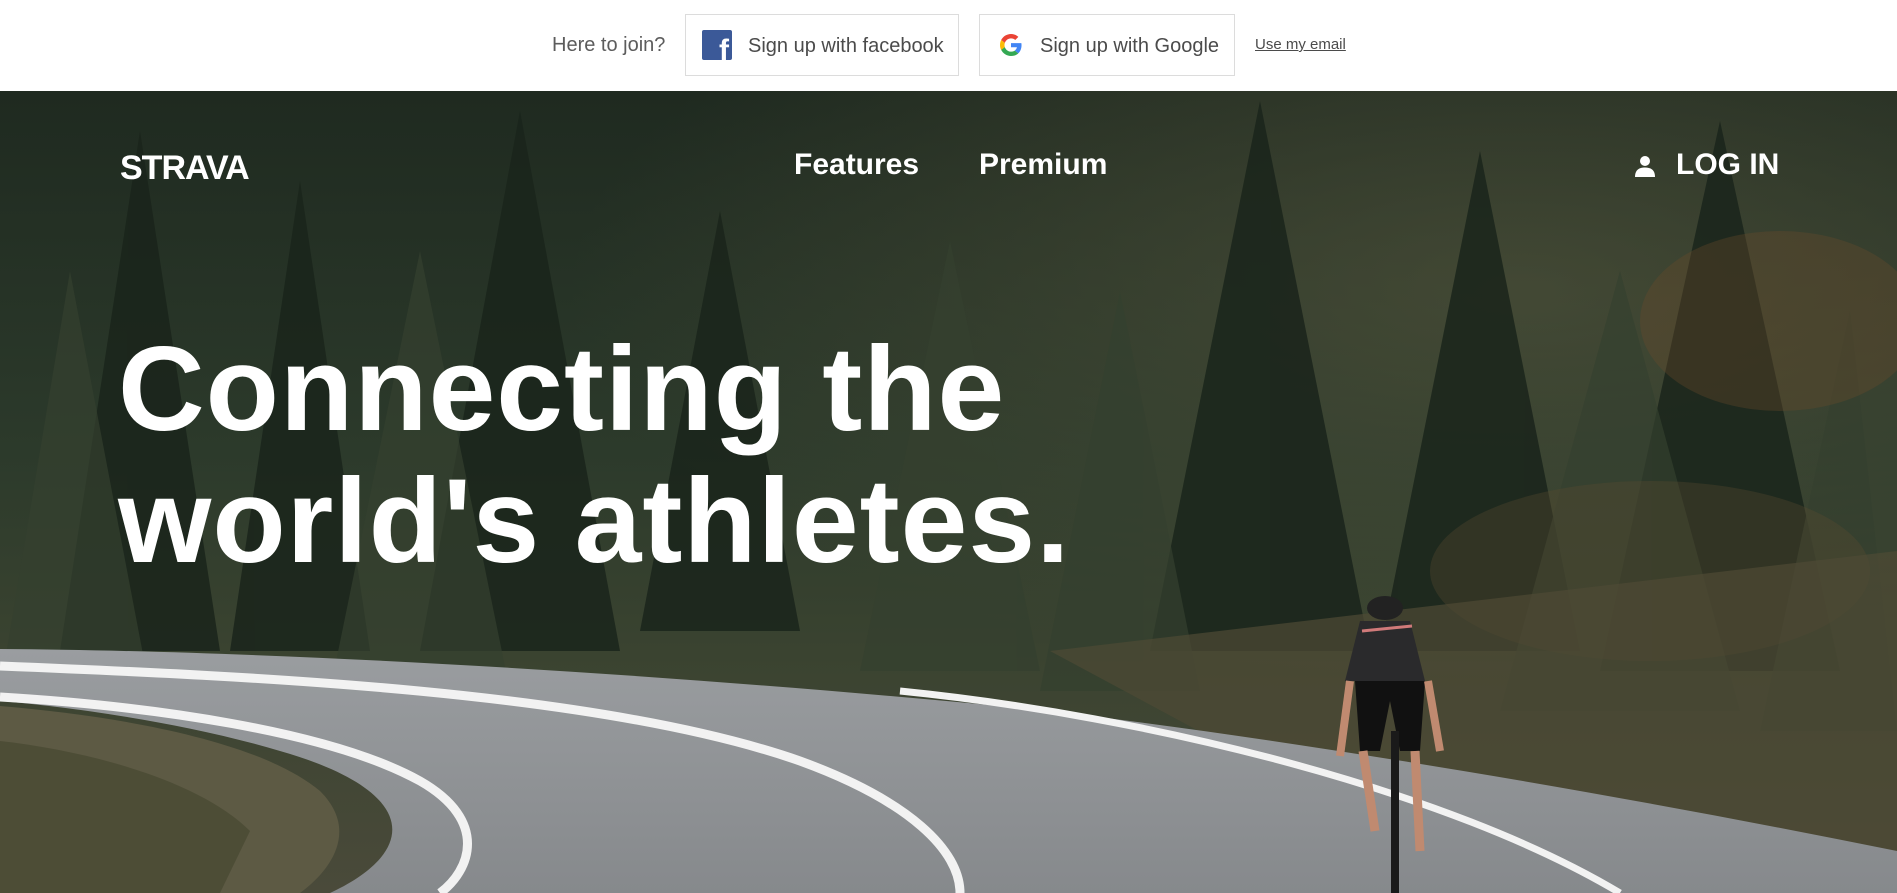 This screenshot has height=893, width=1897. I want to click on google-icon, so click(1011, 45).